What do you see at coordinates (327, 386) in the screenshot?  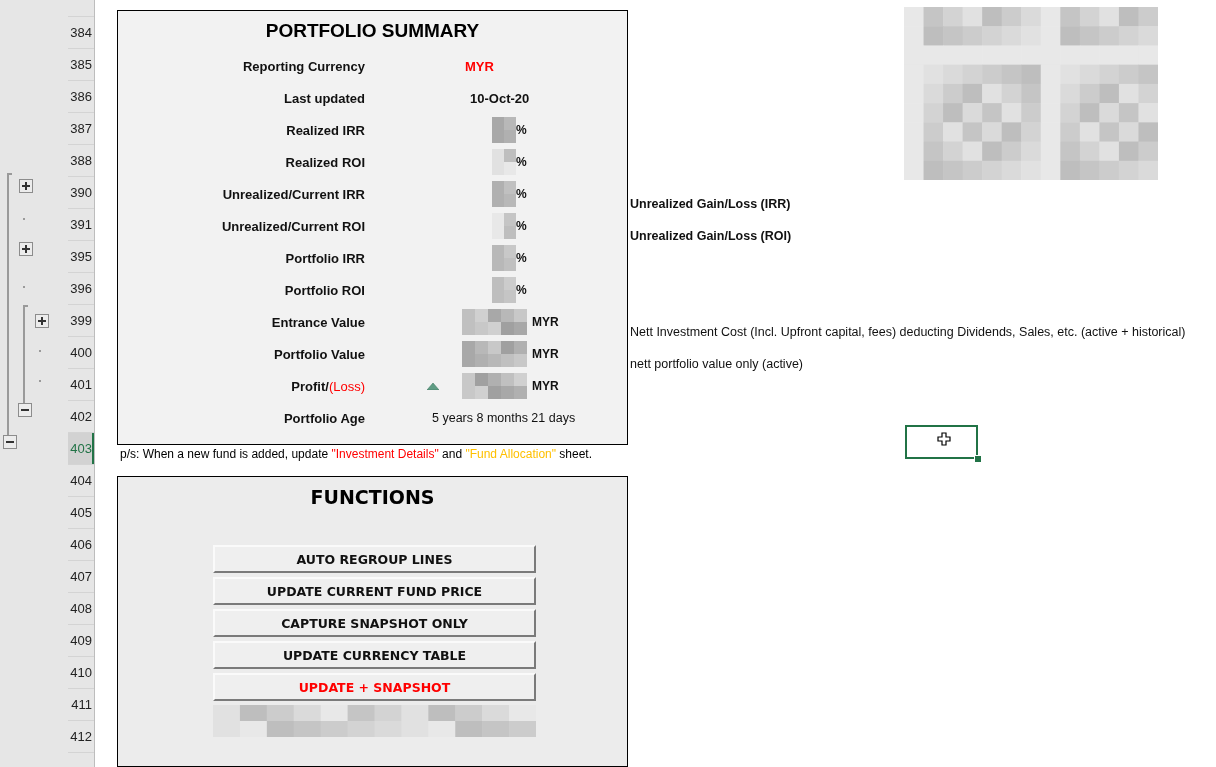 I see `field-label: Profit/(Loss)` at bounding box center [327, 386].